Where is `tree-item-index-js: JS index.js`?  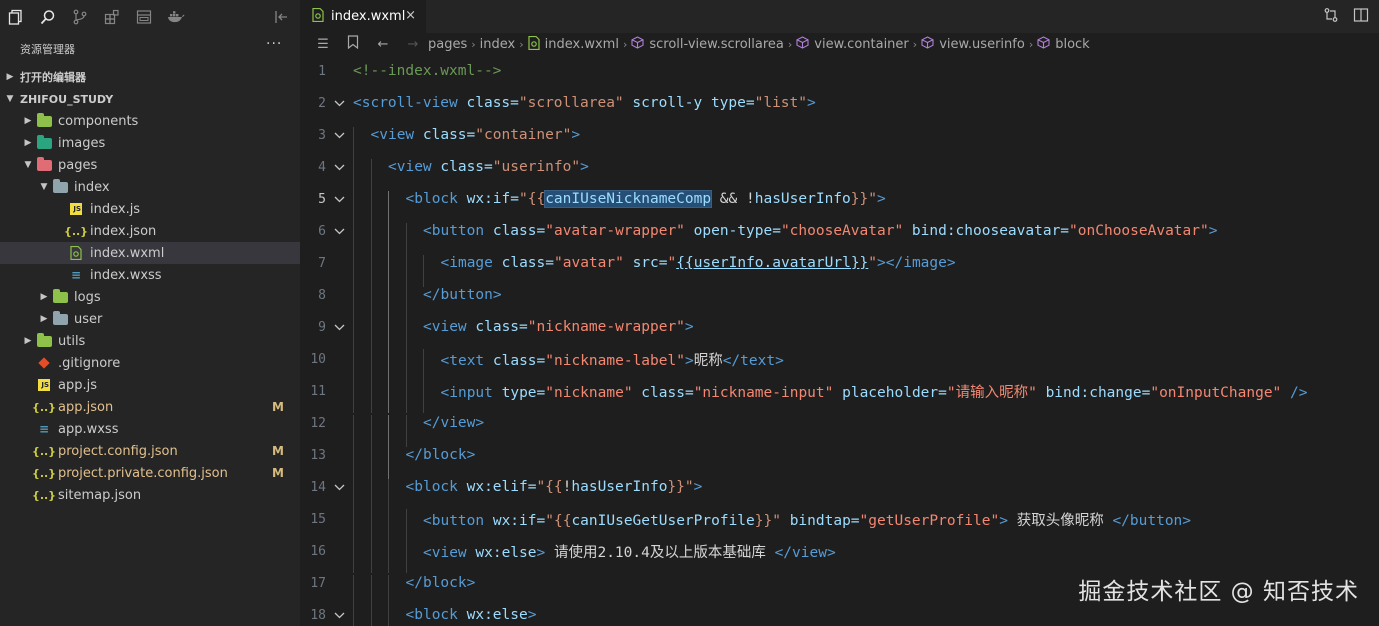
tree-item-index-js: JS index.js is located at coordinates (150, 209).